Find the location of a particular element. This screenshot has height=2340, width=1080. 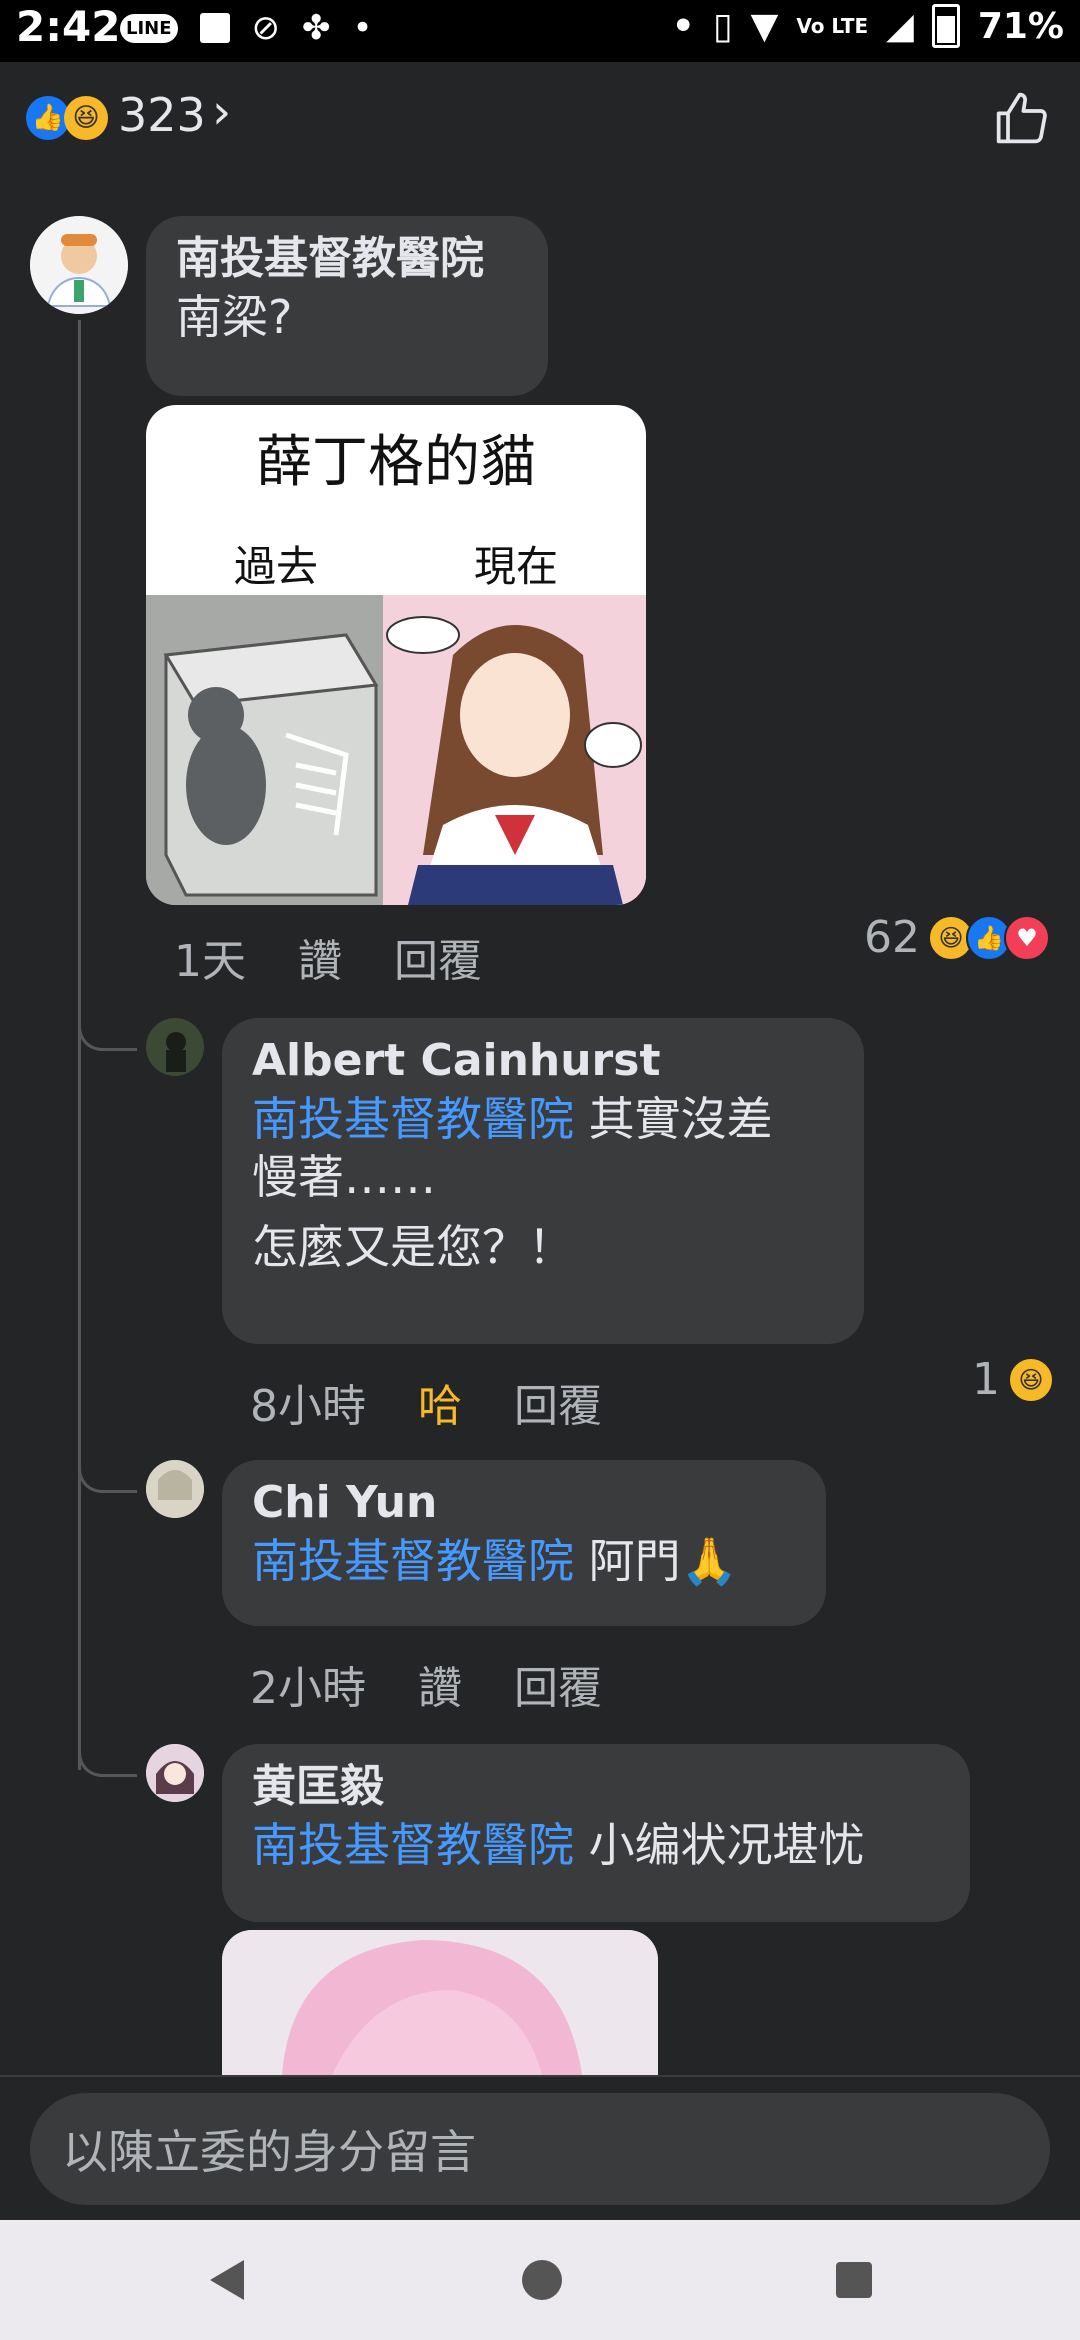

haha-link: 哈 is located at coordinates (440, 1402).